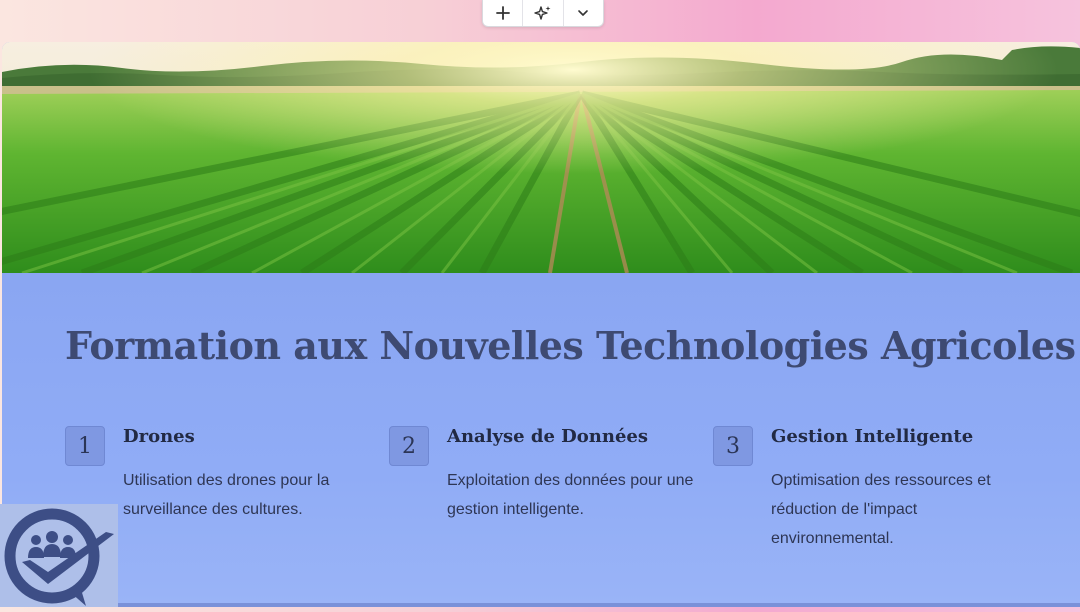 This screenshot has width=1080, height=612. I want to click on slide-bottom-border, so click(599, 605).